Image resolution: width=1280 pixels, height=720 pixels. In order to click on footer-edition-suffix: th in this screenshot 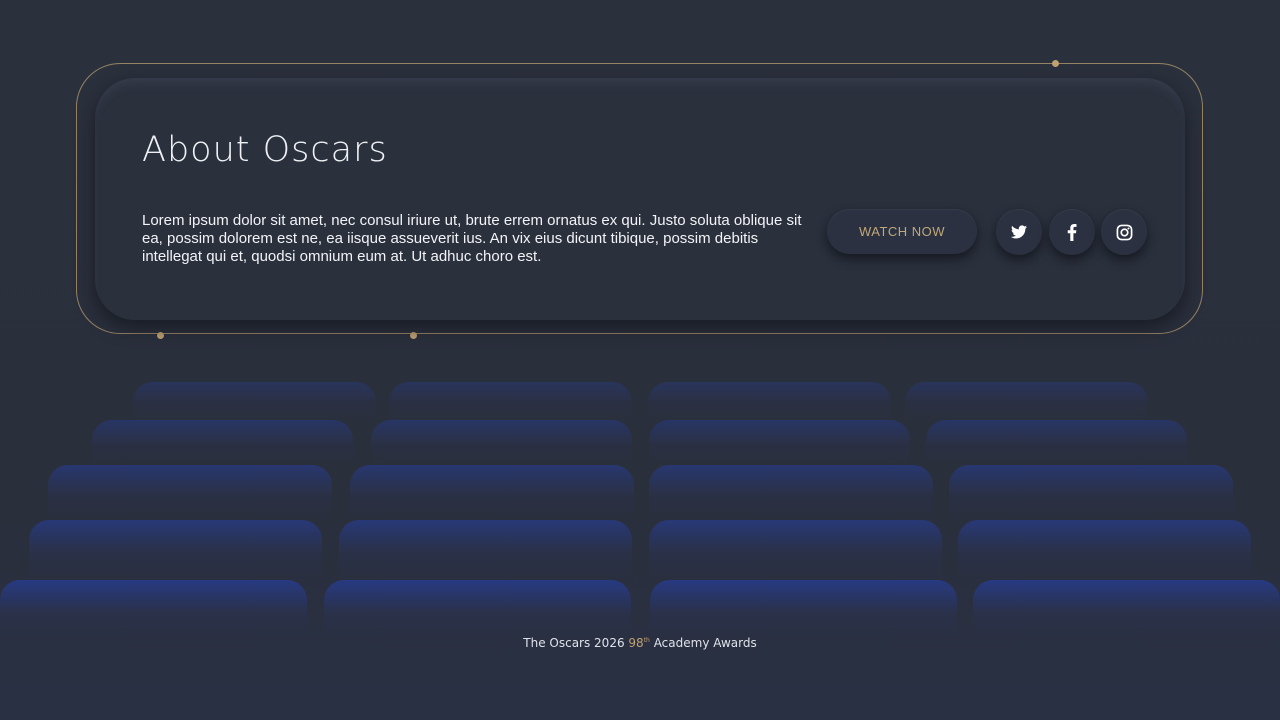, I will do `click(646, 640)`.